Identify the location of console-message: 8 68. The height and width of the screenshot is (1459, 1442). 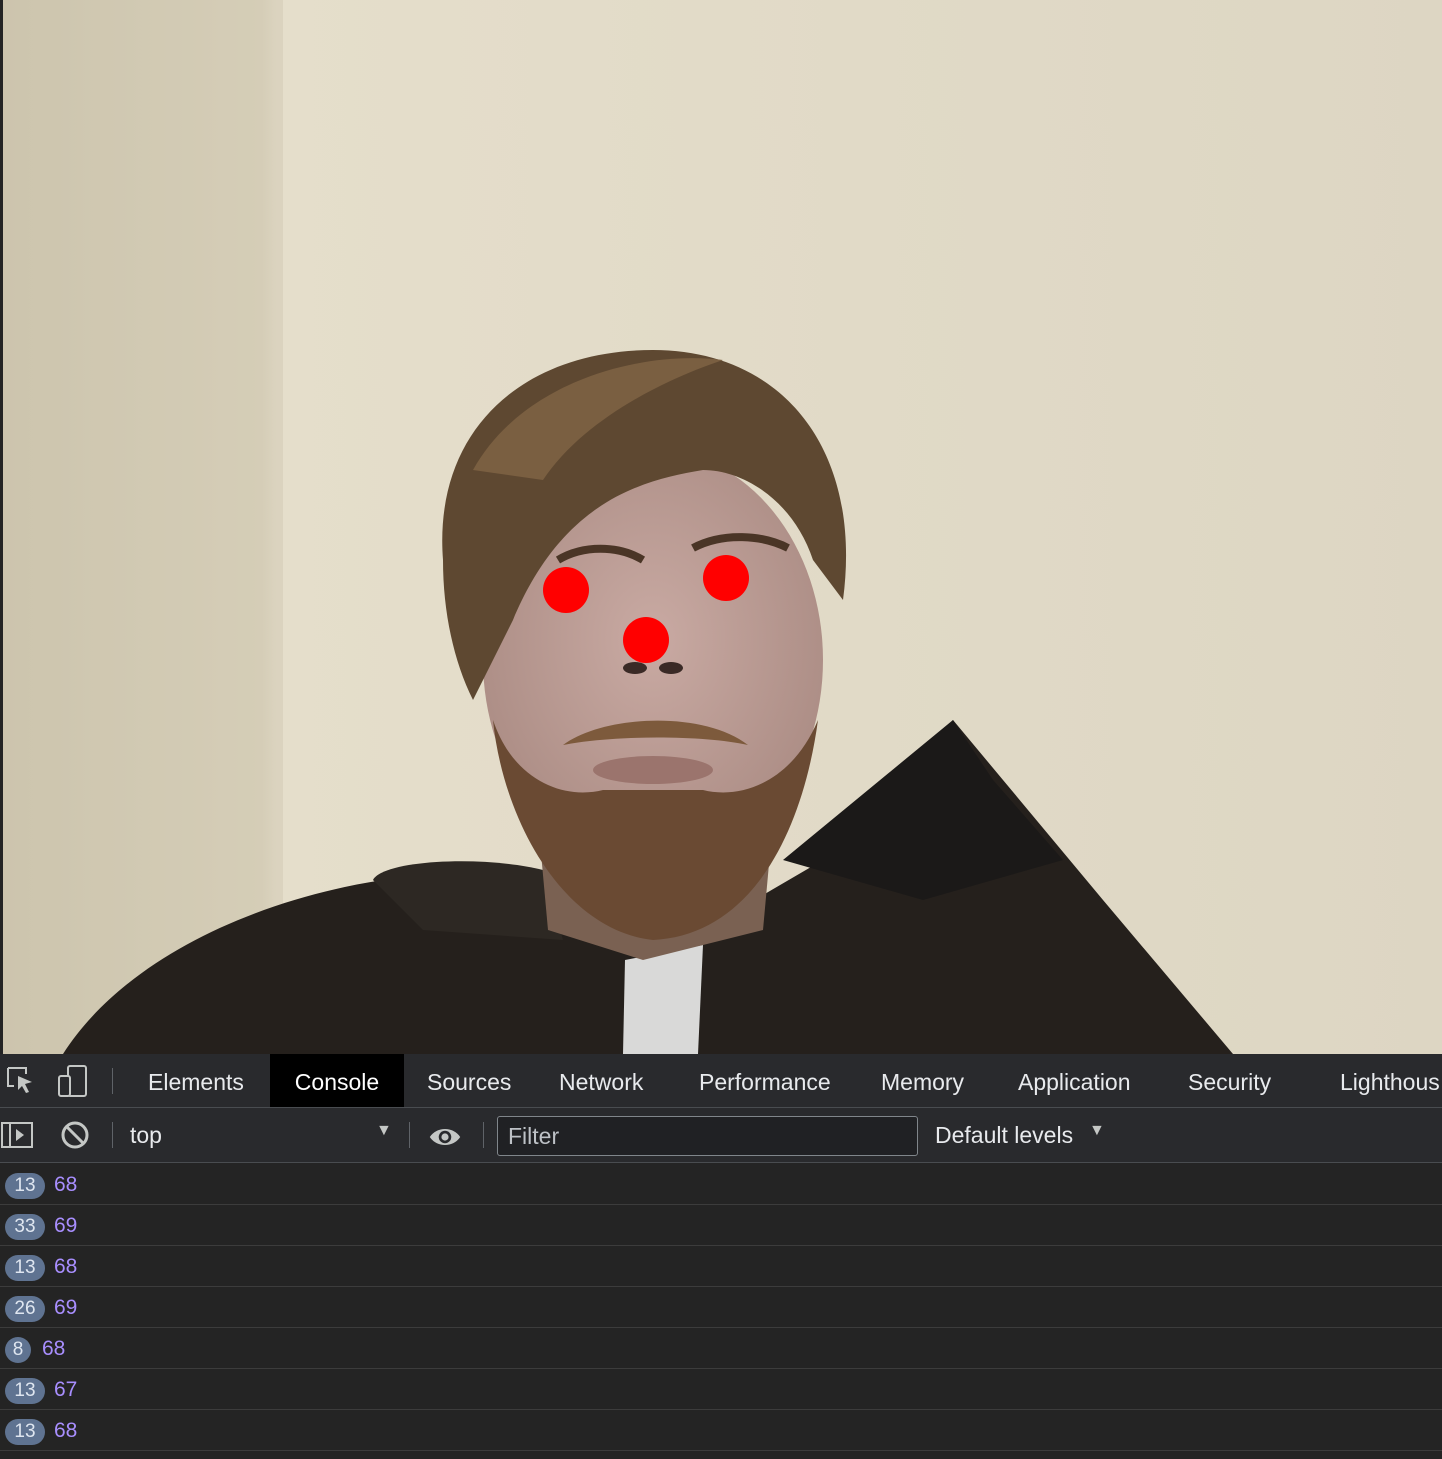
(721, 1348).